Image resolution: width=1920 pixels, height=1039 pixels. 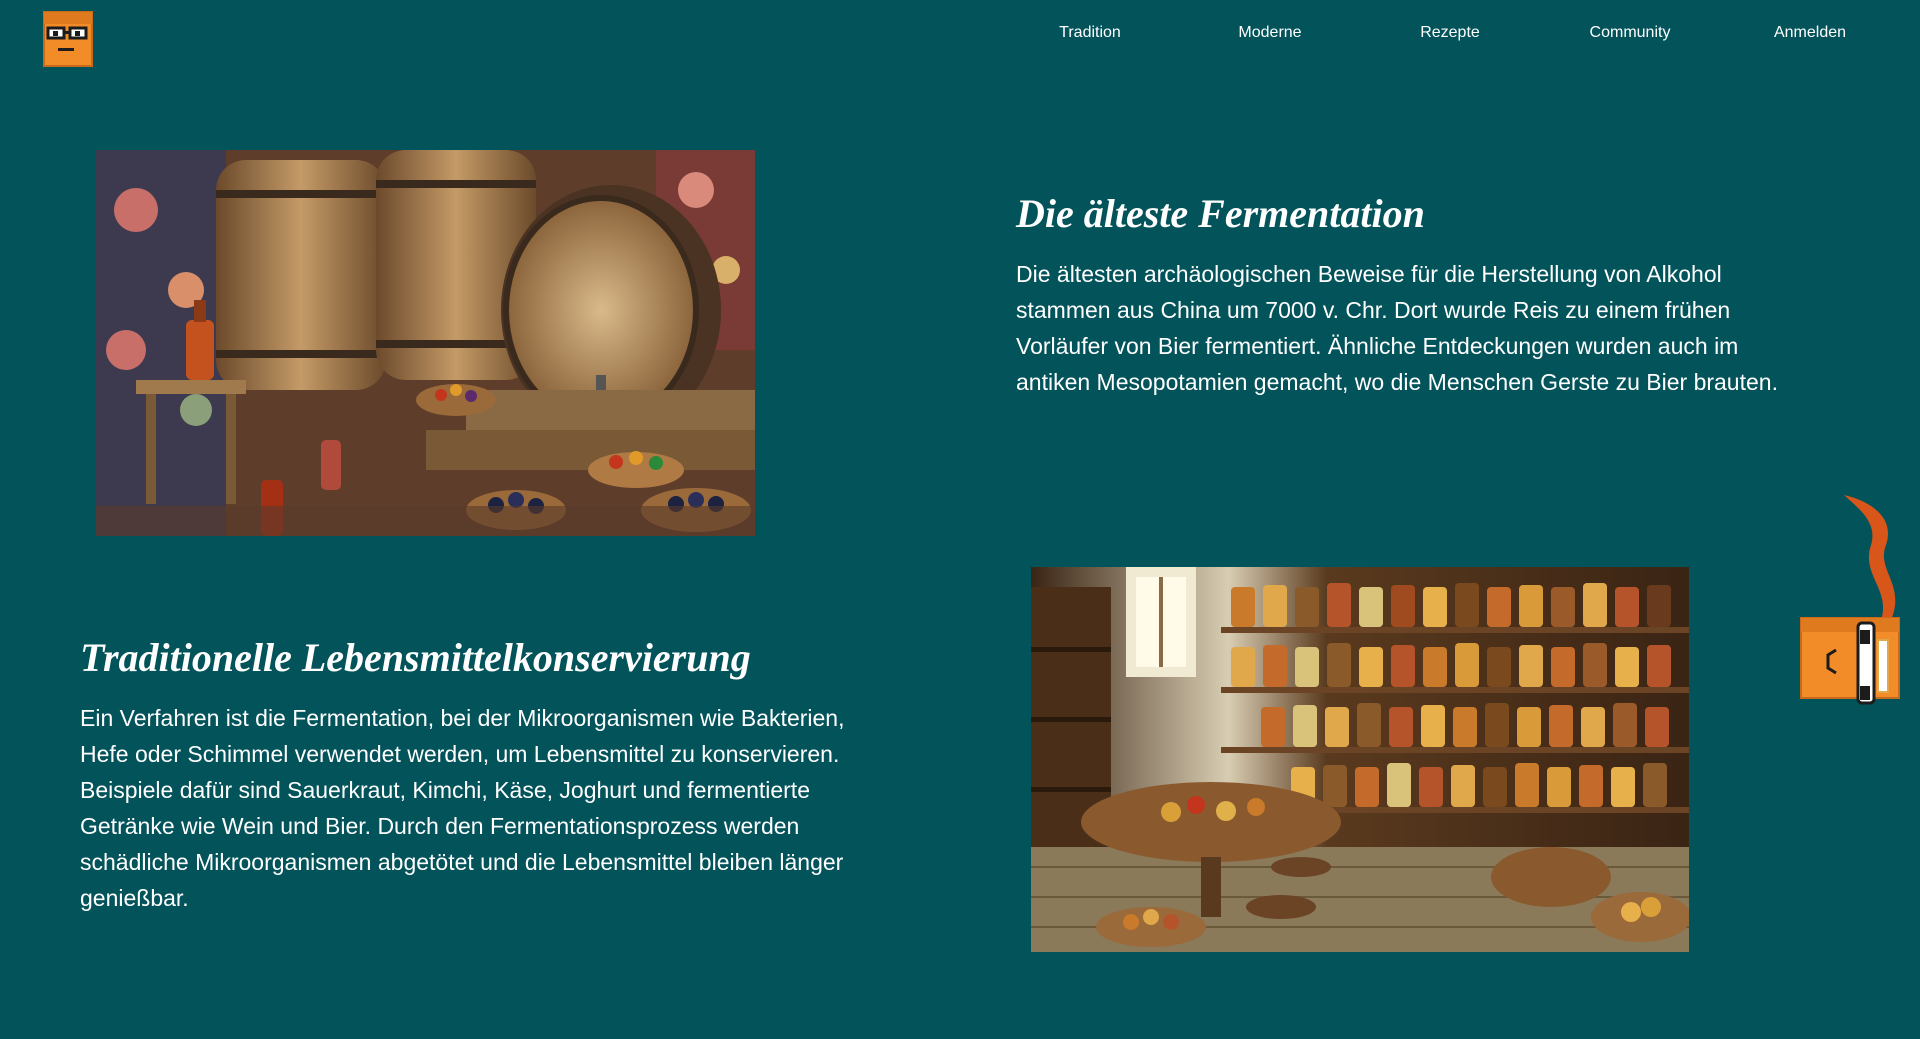 What do you see at coordinates (1630, 33) in the screenshot?
I see `nav-item-community: Community` at bounding box center [1630, 33].